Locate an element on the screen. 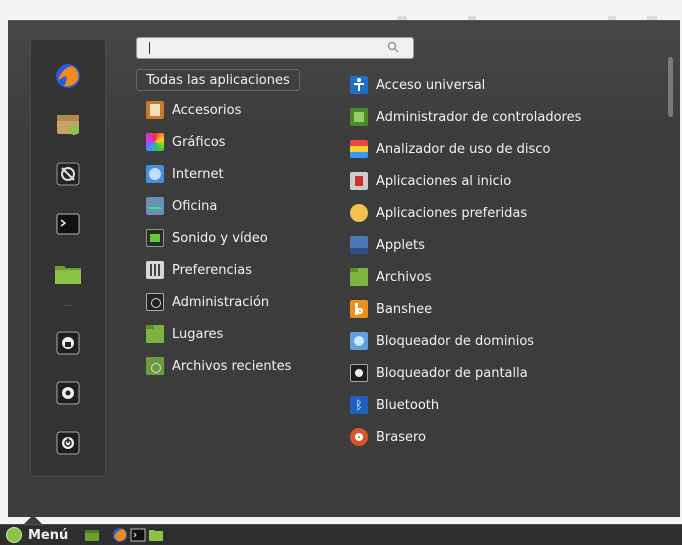 This screenshot has width=682, height=545. category-label: Gráficos is located at coordinates (198, 142).